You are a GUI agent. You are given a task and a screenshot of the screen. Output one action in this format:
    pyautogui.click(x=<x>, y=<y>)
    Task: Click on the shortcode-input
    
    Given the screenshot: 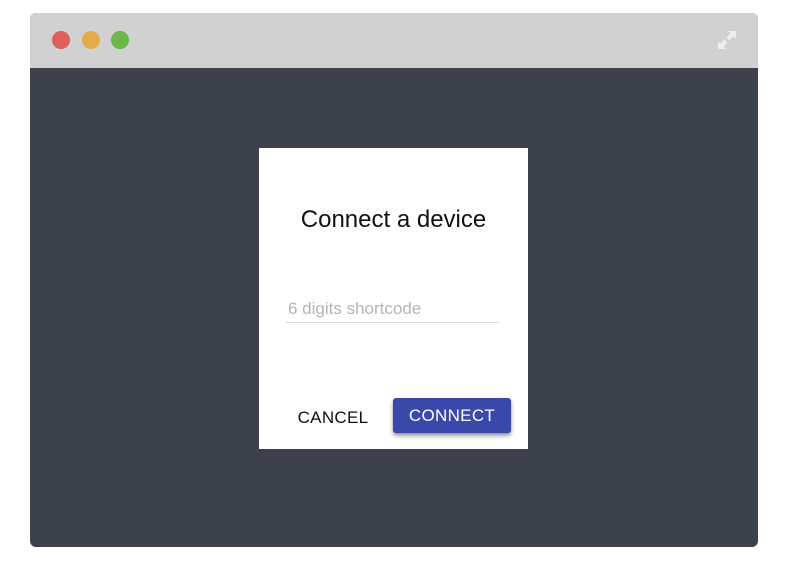 What is the action you would take?
    pyautogui.click(x=392, y=309)
    